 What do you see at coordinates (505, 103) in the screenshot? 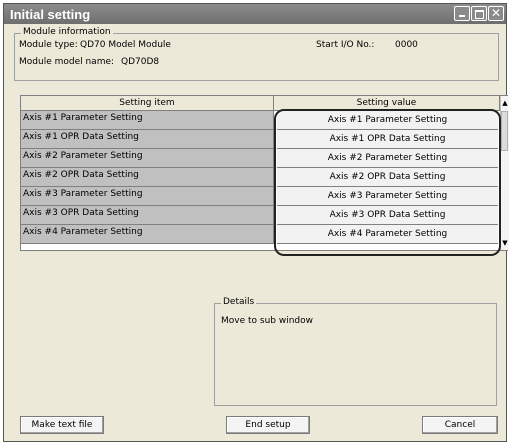
I see `scroll-up-arrow-icon: ▲` at bounding box center [505, 103].